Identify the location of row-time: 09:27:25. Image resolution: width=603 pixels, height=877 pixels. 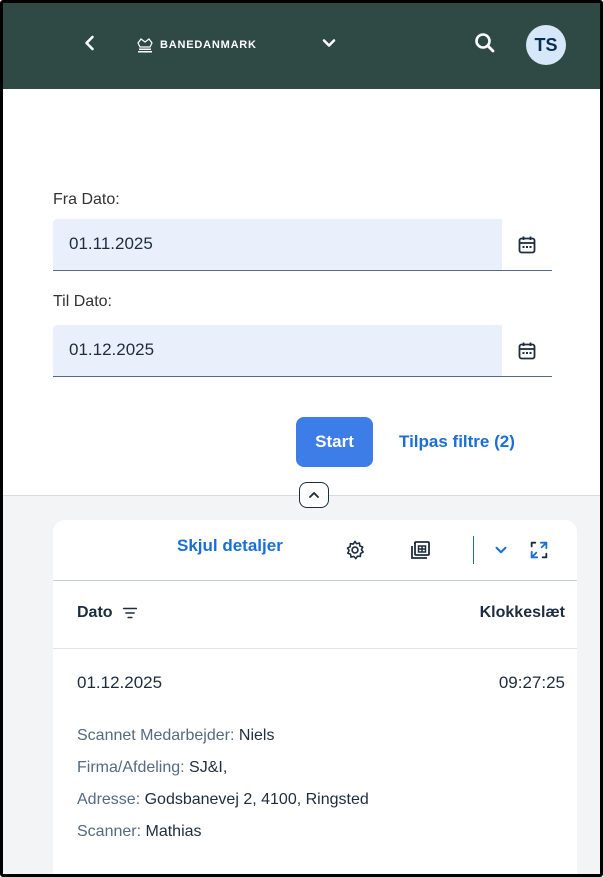
(531, 682).